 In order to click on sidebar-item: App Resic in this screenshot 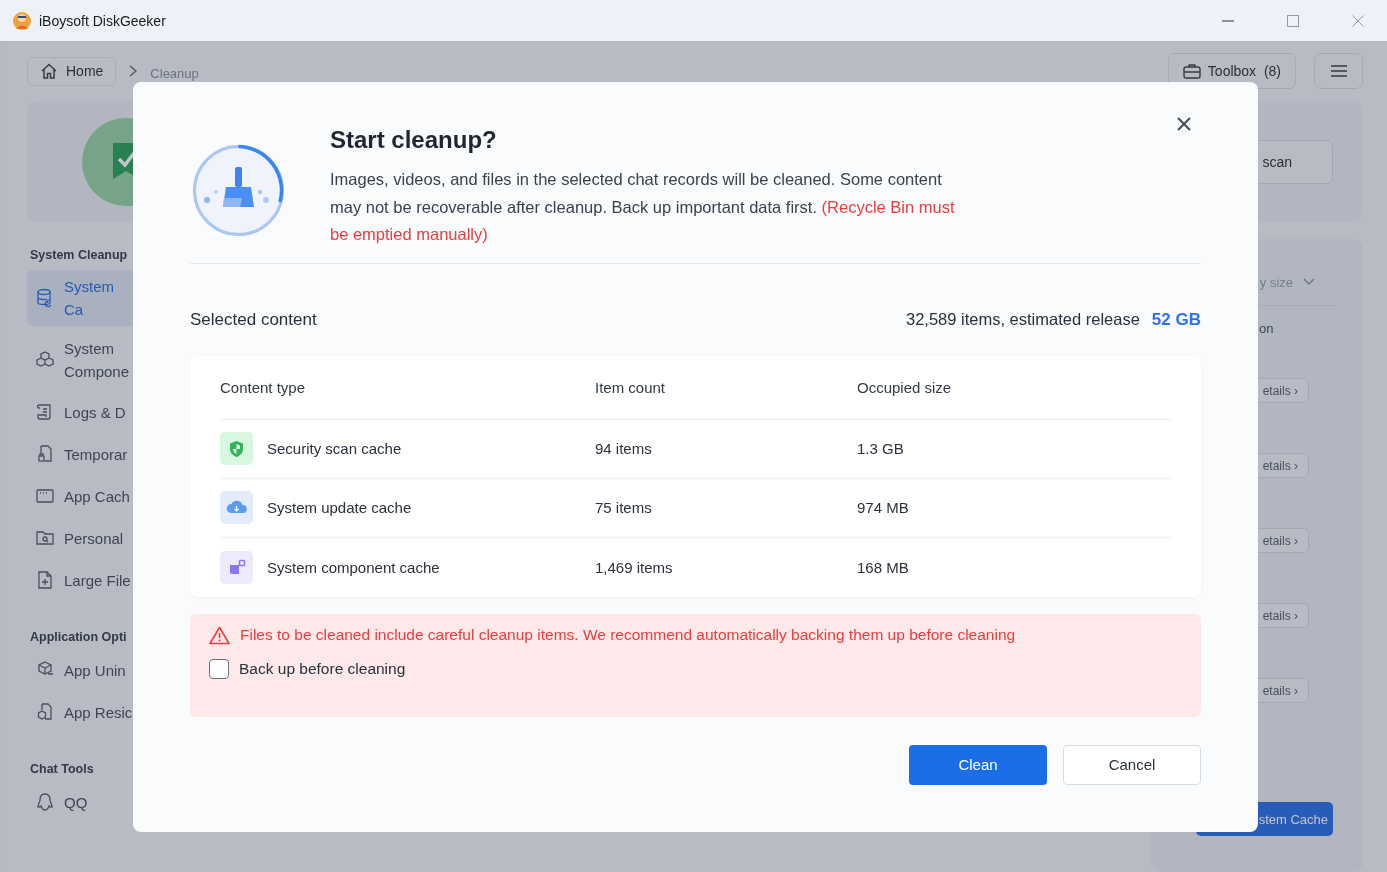, I will do `click(97, 712)`.